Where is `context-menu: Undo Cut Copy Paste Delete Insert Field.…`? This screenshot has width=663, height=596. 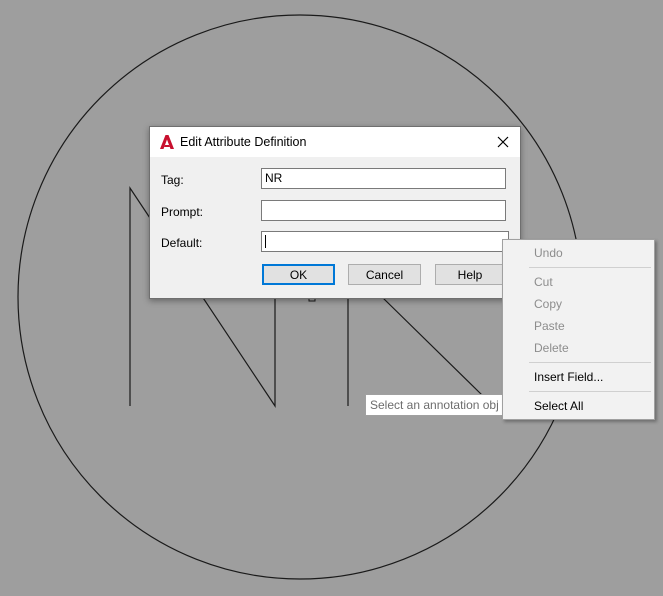
context-menu: Undo Cut Copy Paste Delete Insert Field.… is located at coordinates (578, 329).